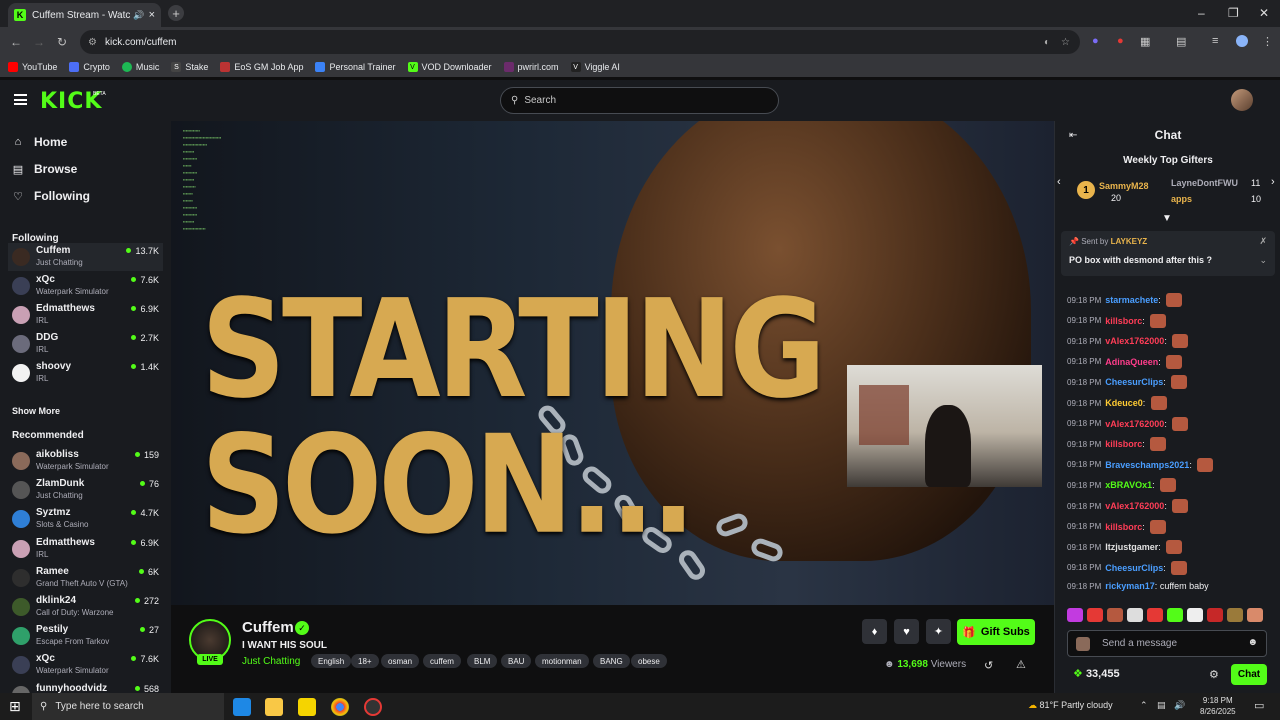 This screenshot has height=720, width=1280. I want to click on weather-widget: ☁ 81°F Partly cloudy, so click(1070, 705).